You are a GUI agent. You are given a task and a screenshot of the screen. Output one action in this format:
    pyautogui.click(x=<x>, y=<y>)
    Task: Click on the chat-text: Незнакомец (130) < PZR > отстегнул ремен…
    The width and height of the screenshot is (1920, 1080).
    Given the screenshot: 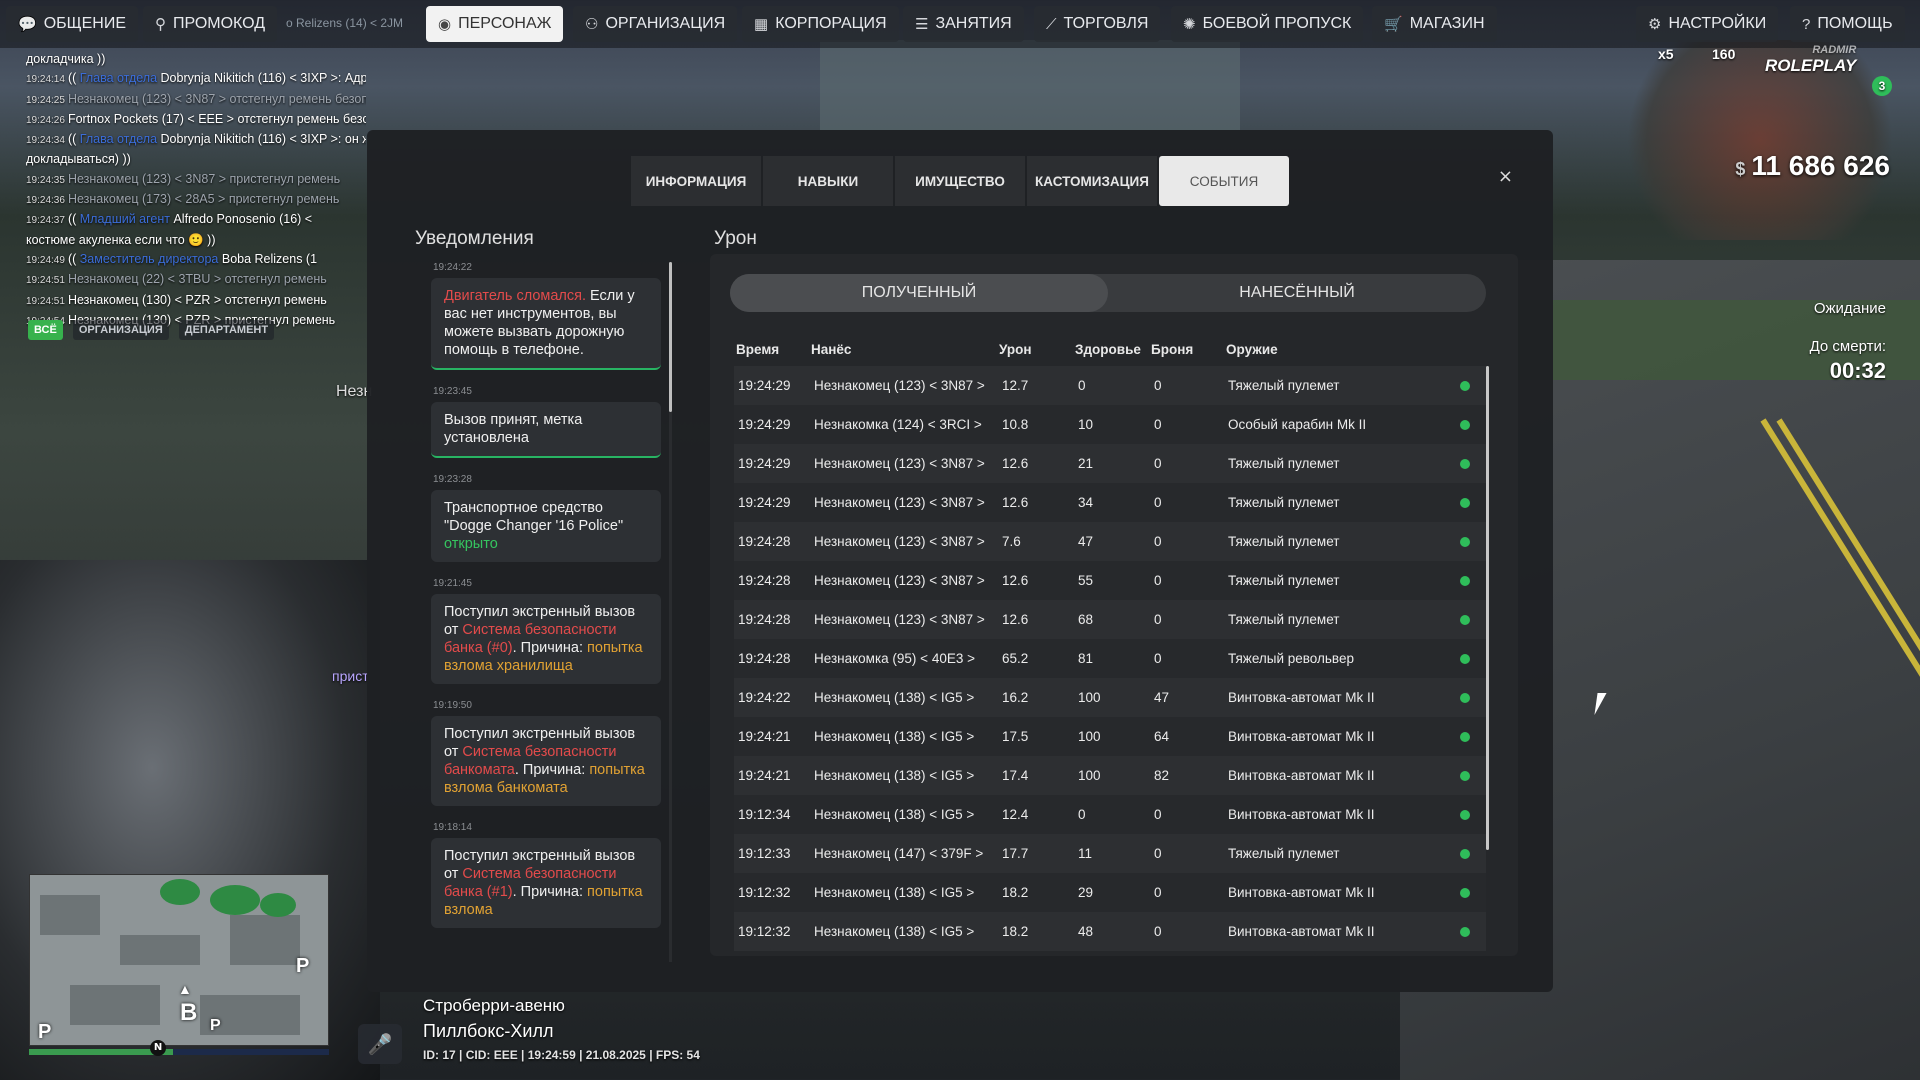 What is the action you would take?
    pyautogui.click(x=197, y=299)
    